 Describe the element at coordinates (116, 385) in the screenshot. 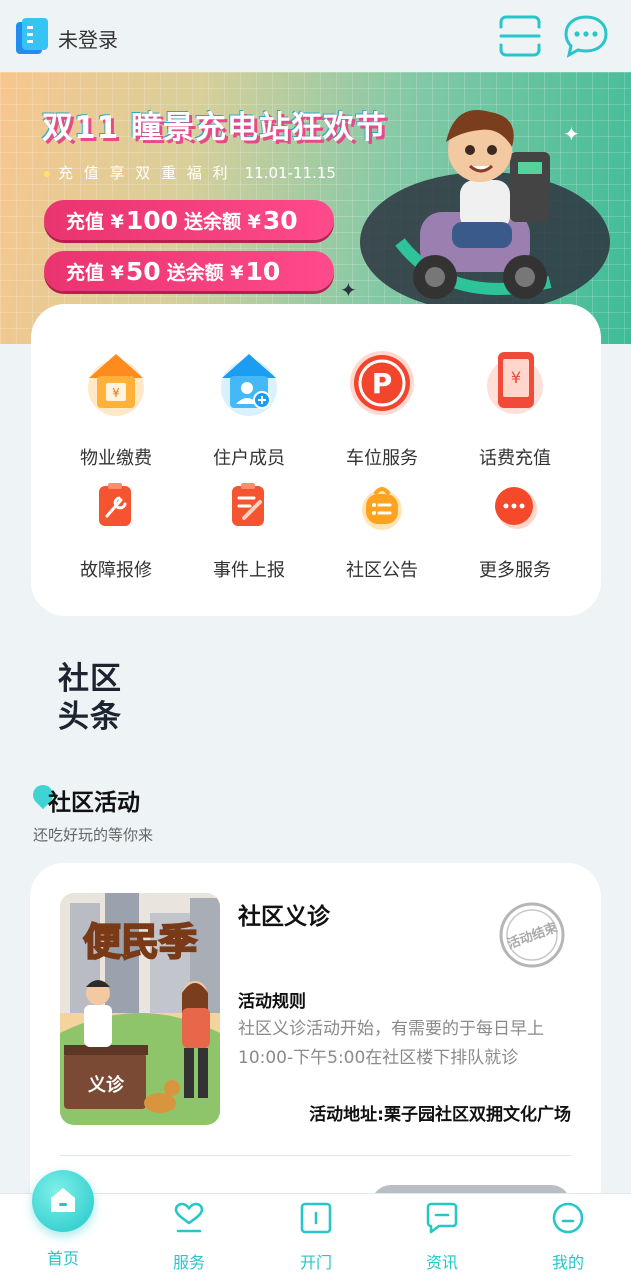

I see `house-payment-icon: ¥` at that location.